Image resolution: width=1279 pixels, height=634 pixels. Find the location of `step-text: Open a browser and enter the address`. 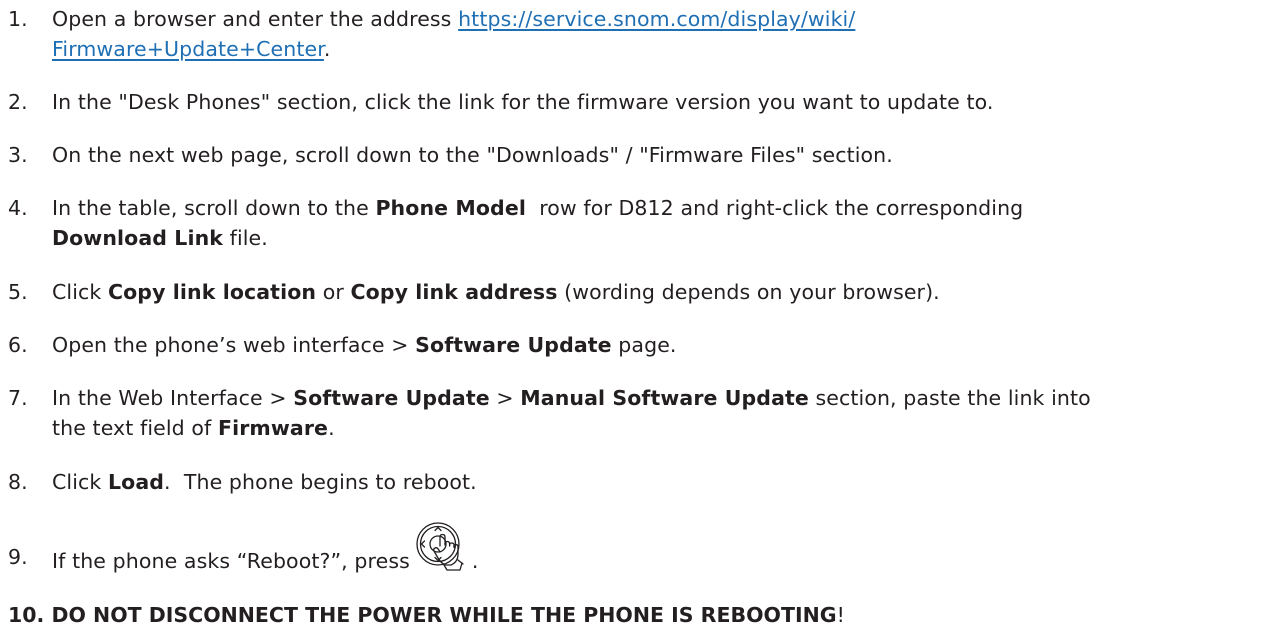

step-text: Open a browser and enter the address is located at coordinates (255, 19).